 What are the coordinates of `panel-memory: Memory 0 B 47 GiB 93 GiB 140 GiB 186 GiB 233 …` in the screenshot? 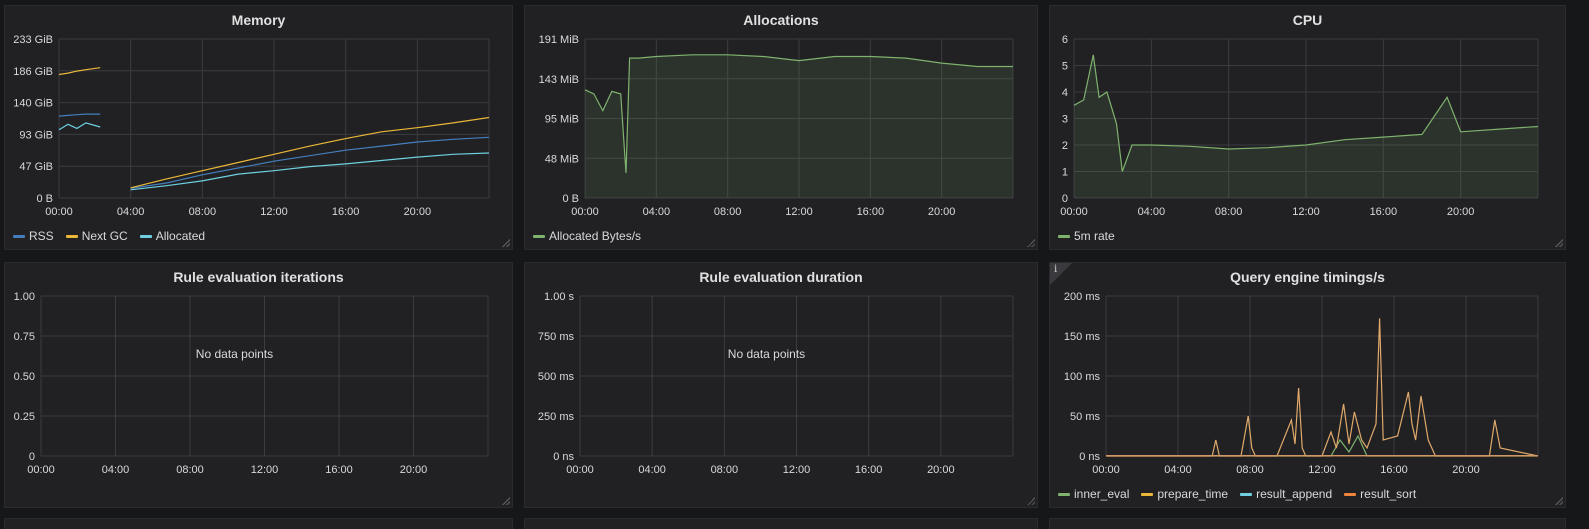 It's located at (258, 127).